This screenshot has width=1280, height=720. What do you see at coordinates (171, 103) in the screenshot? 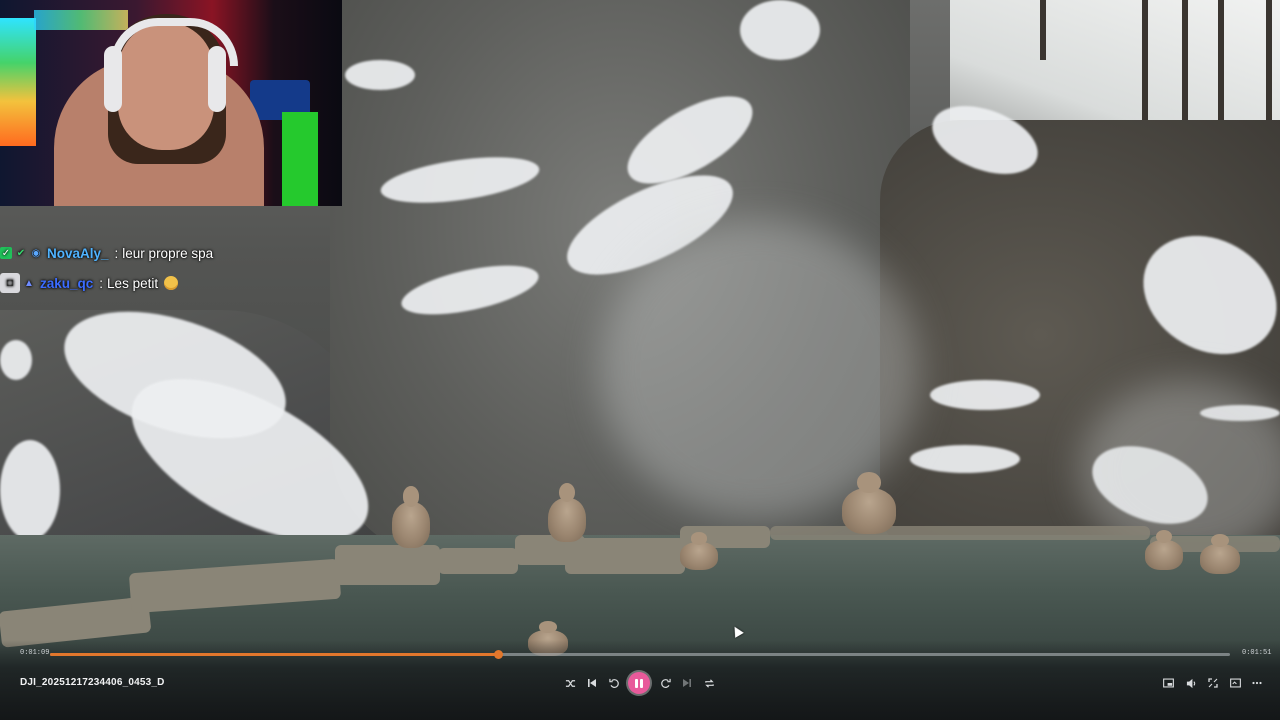
I see `webcam-overlay` at bounding box center [171, 103].